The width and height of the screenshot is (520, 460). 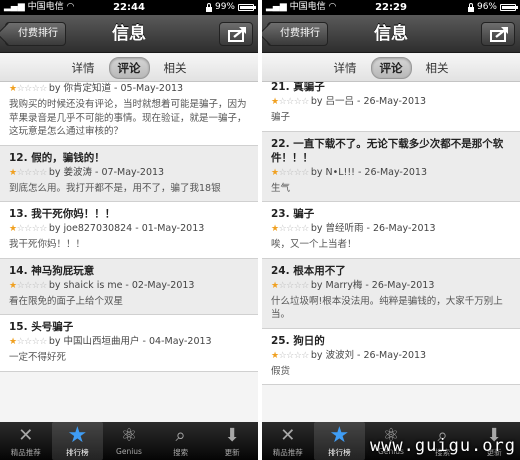 I want to click on review-item: 21. 真骗子 ★☆☆☆☆ by 吕一吕 - 26-May-2013 骗子, so click(x=391, y=107).